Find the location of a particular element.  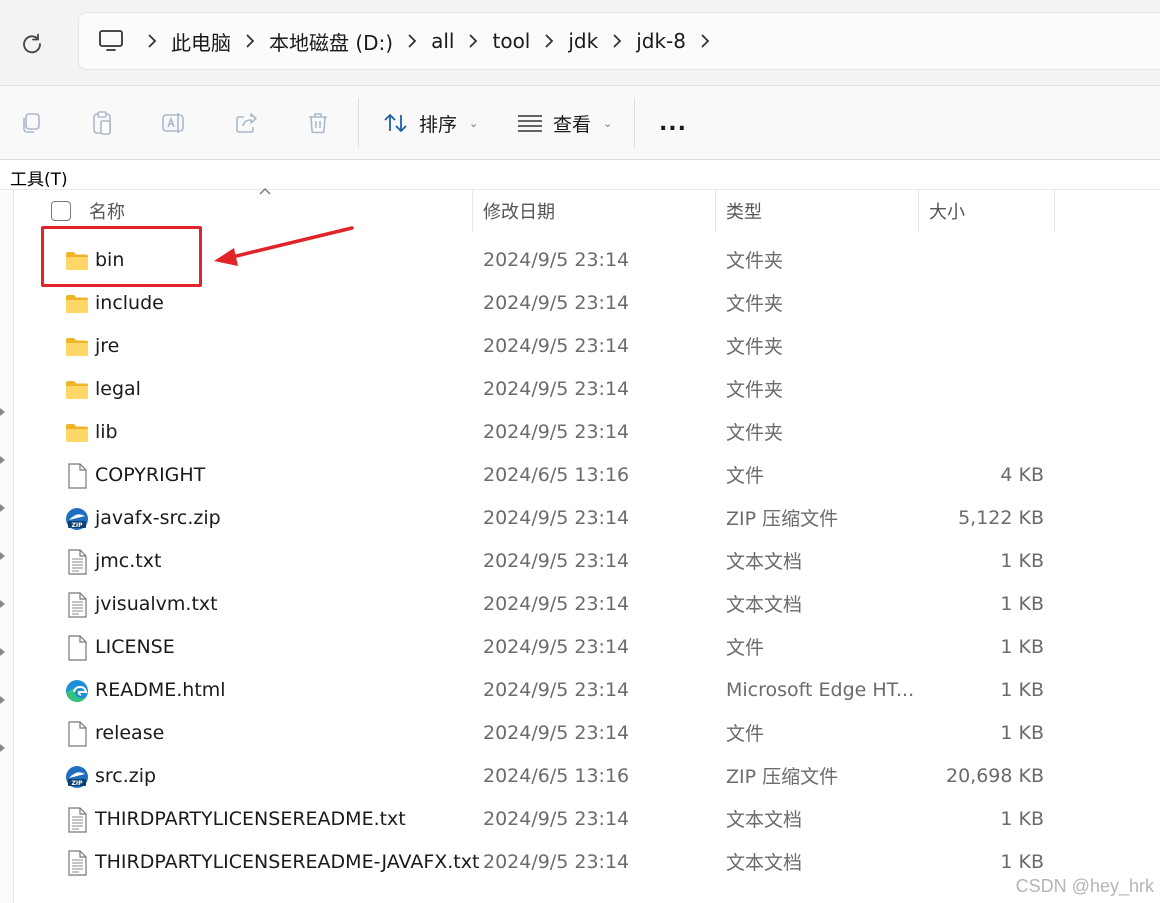

text-file-icon is located at coordinates (77, 605).